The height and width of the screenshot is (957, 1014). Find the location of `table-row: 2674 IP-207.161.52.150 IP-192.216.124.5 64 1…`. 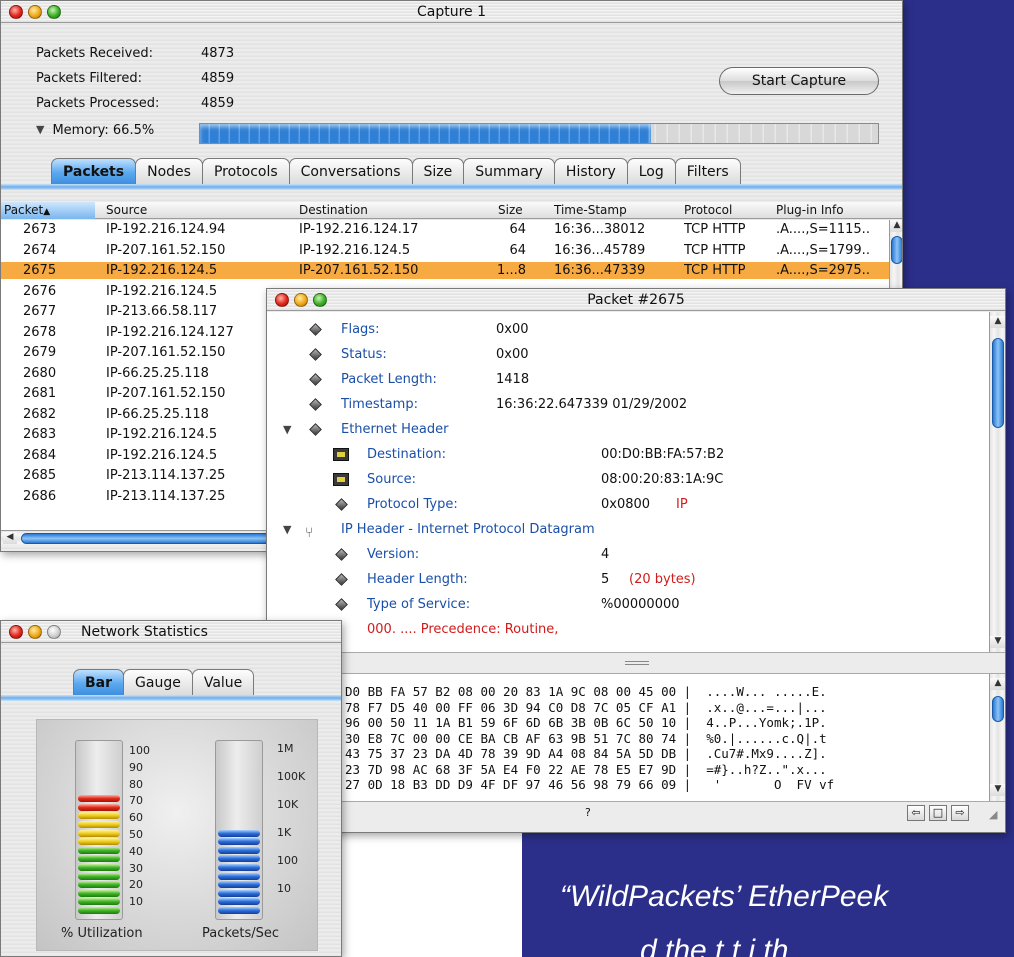

table-row: 2674 IP-207.161.52.150 IP-192.216.124.5 64 1… is located at coordinates (445, 250).